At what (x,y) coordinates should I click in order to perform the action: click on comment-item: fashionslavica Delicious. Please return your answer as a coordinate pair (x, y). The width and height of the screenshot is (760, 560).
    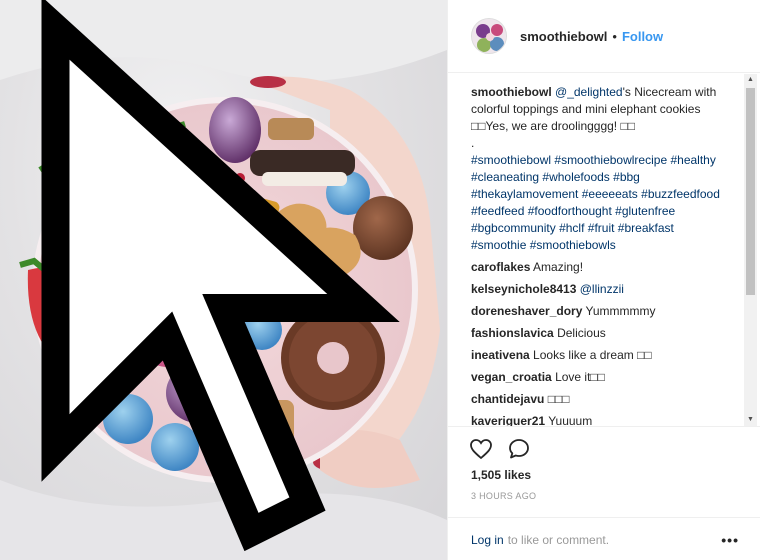
    Looking at the image, I should click on (601, 333).